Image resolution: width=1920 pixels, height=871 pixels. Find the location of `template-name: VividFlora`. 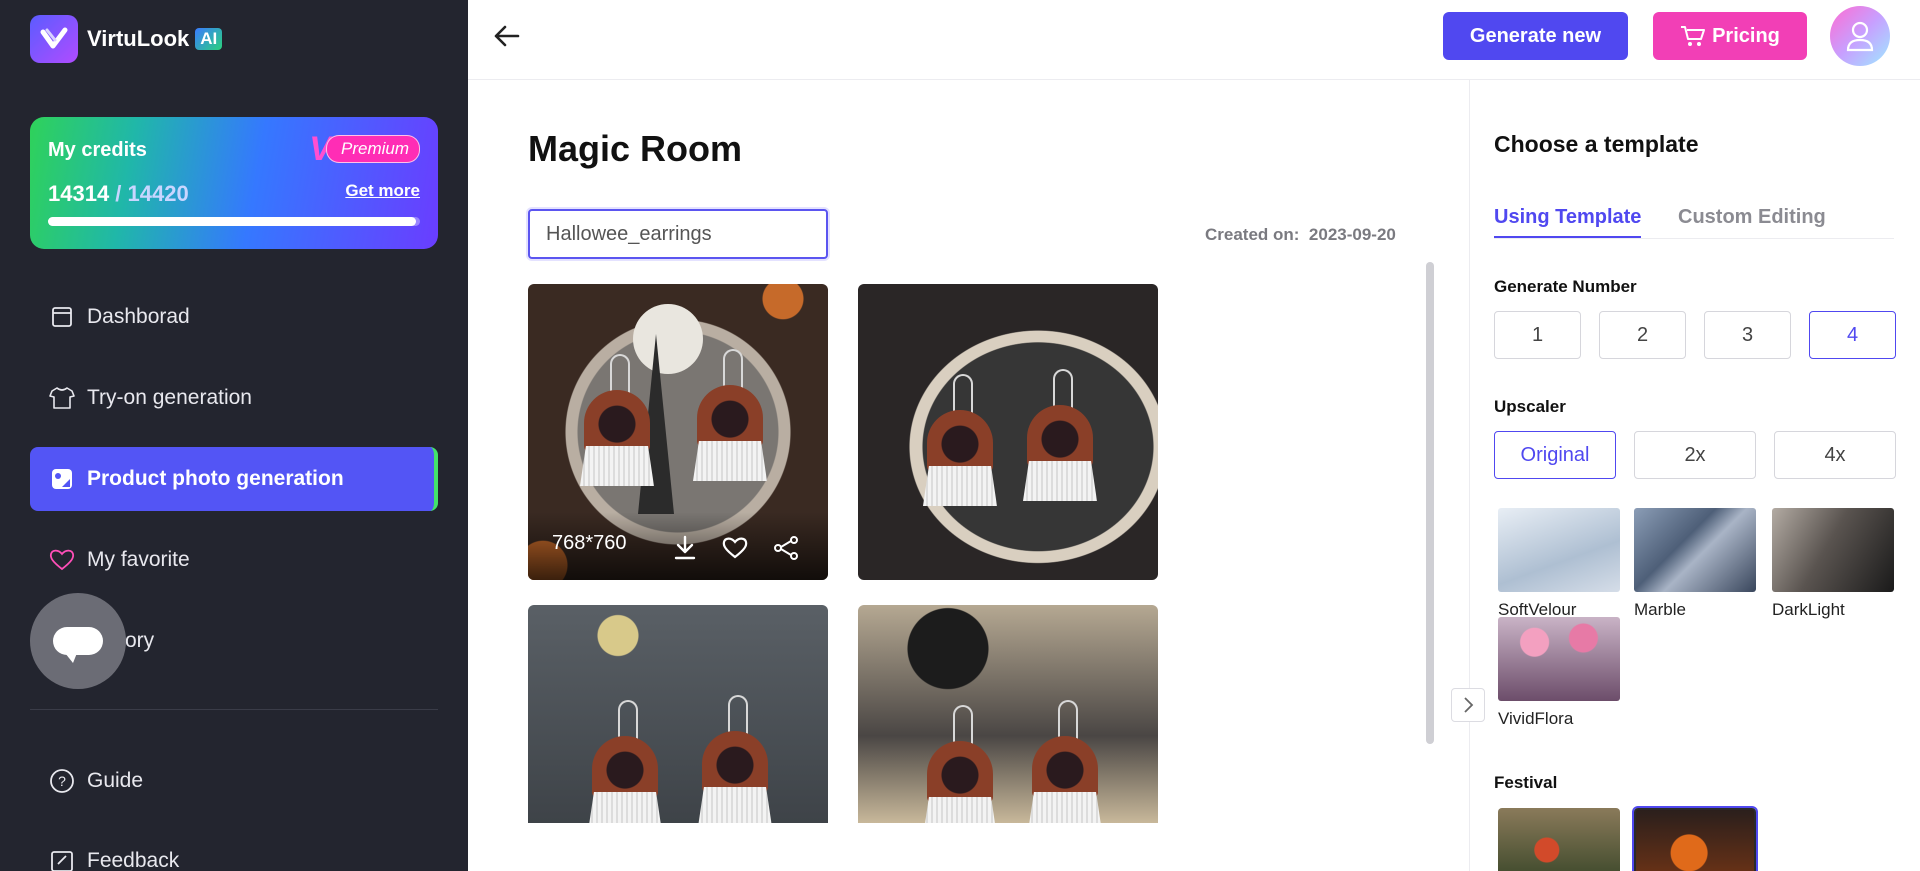

template-name: VividFlora is located at coordinates (1536, 718).